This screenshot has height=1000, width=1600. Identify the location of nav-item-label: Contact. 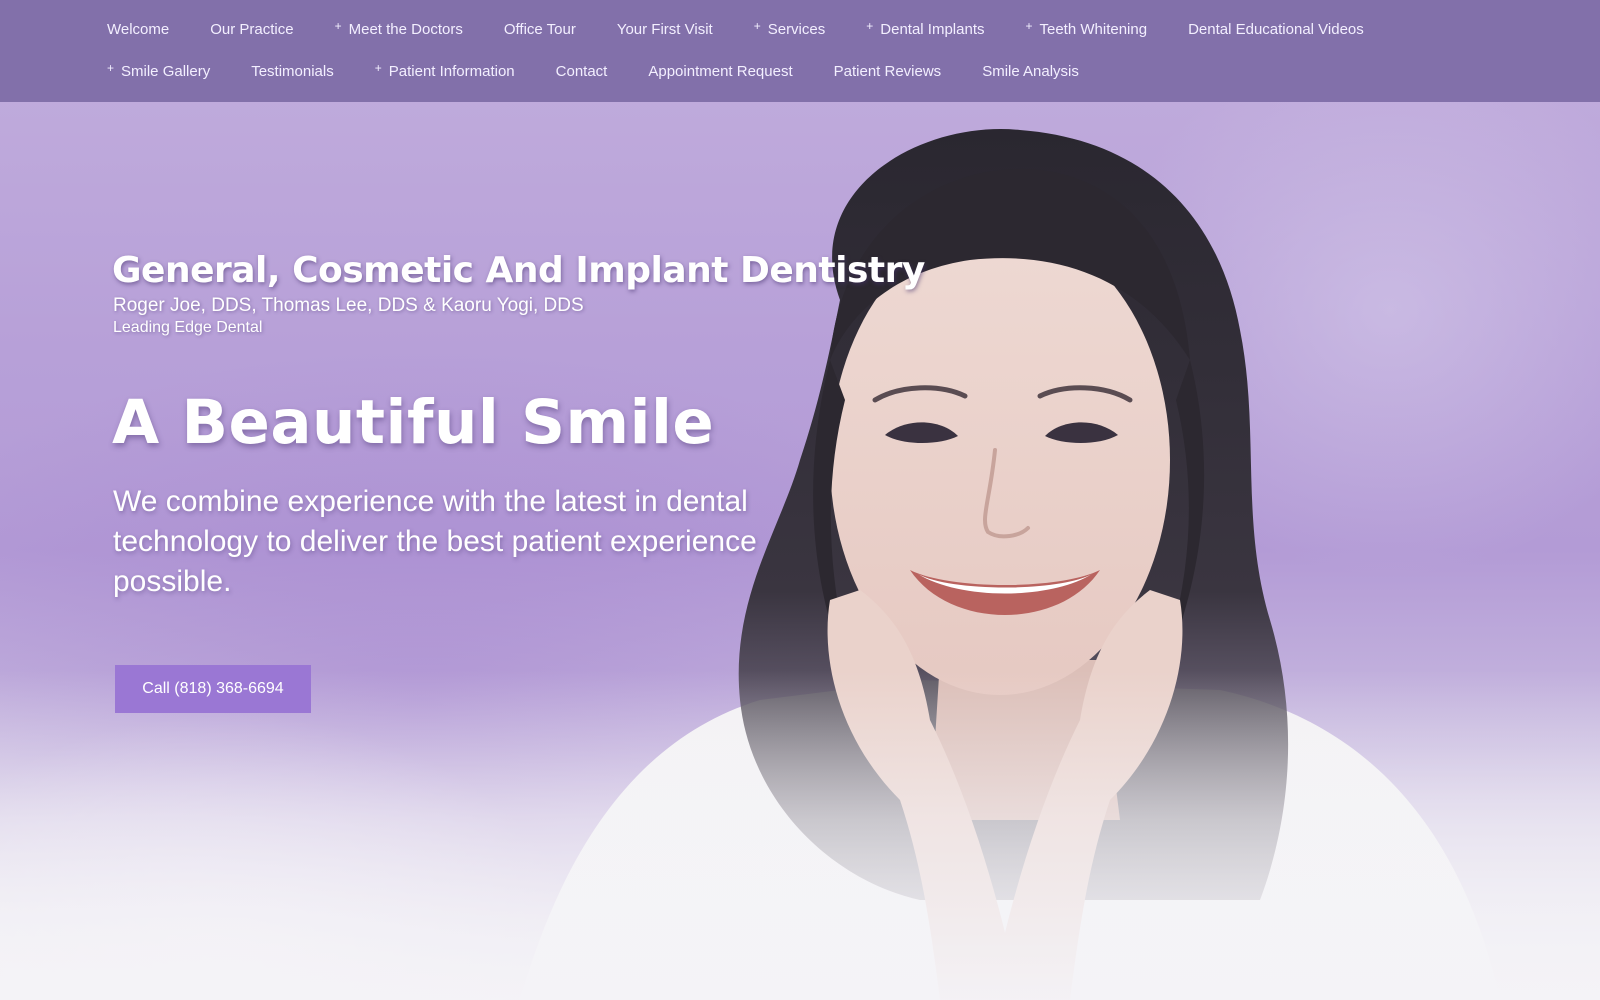
(581, 71).